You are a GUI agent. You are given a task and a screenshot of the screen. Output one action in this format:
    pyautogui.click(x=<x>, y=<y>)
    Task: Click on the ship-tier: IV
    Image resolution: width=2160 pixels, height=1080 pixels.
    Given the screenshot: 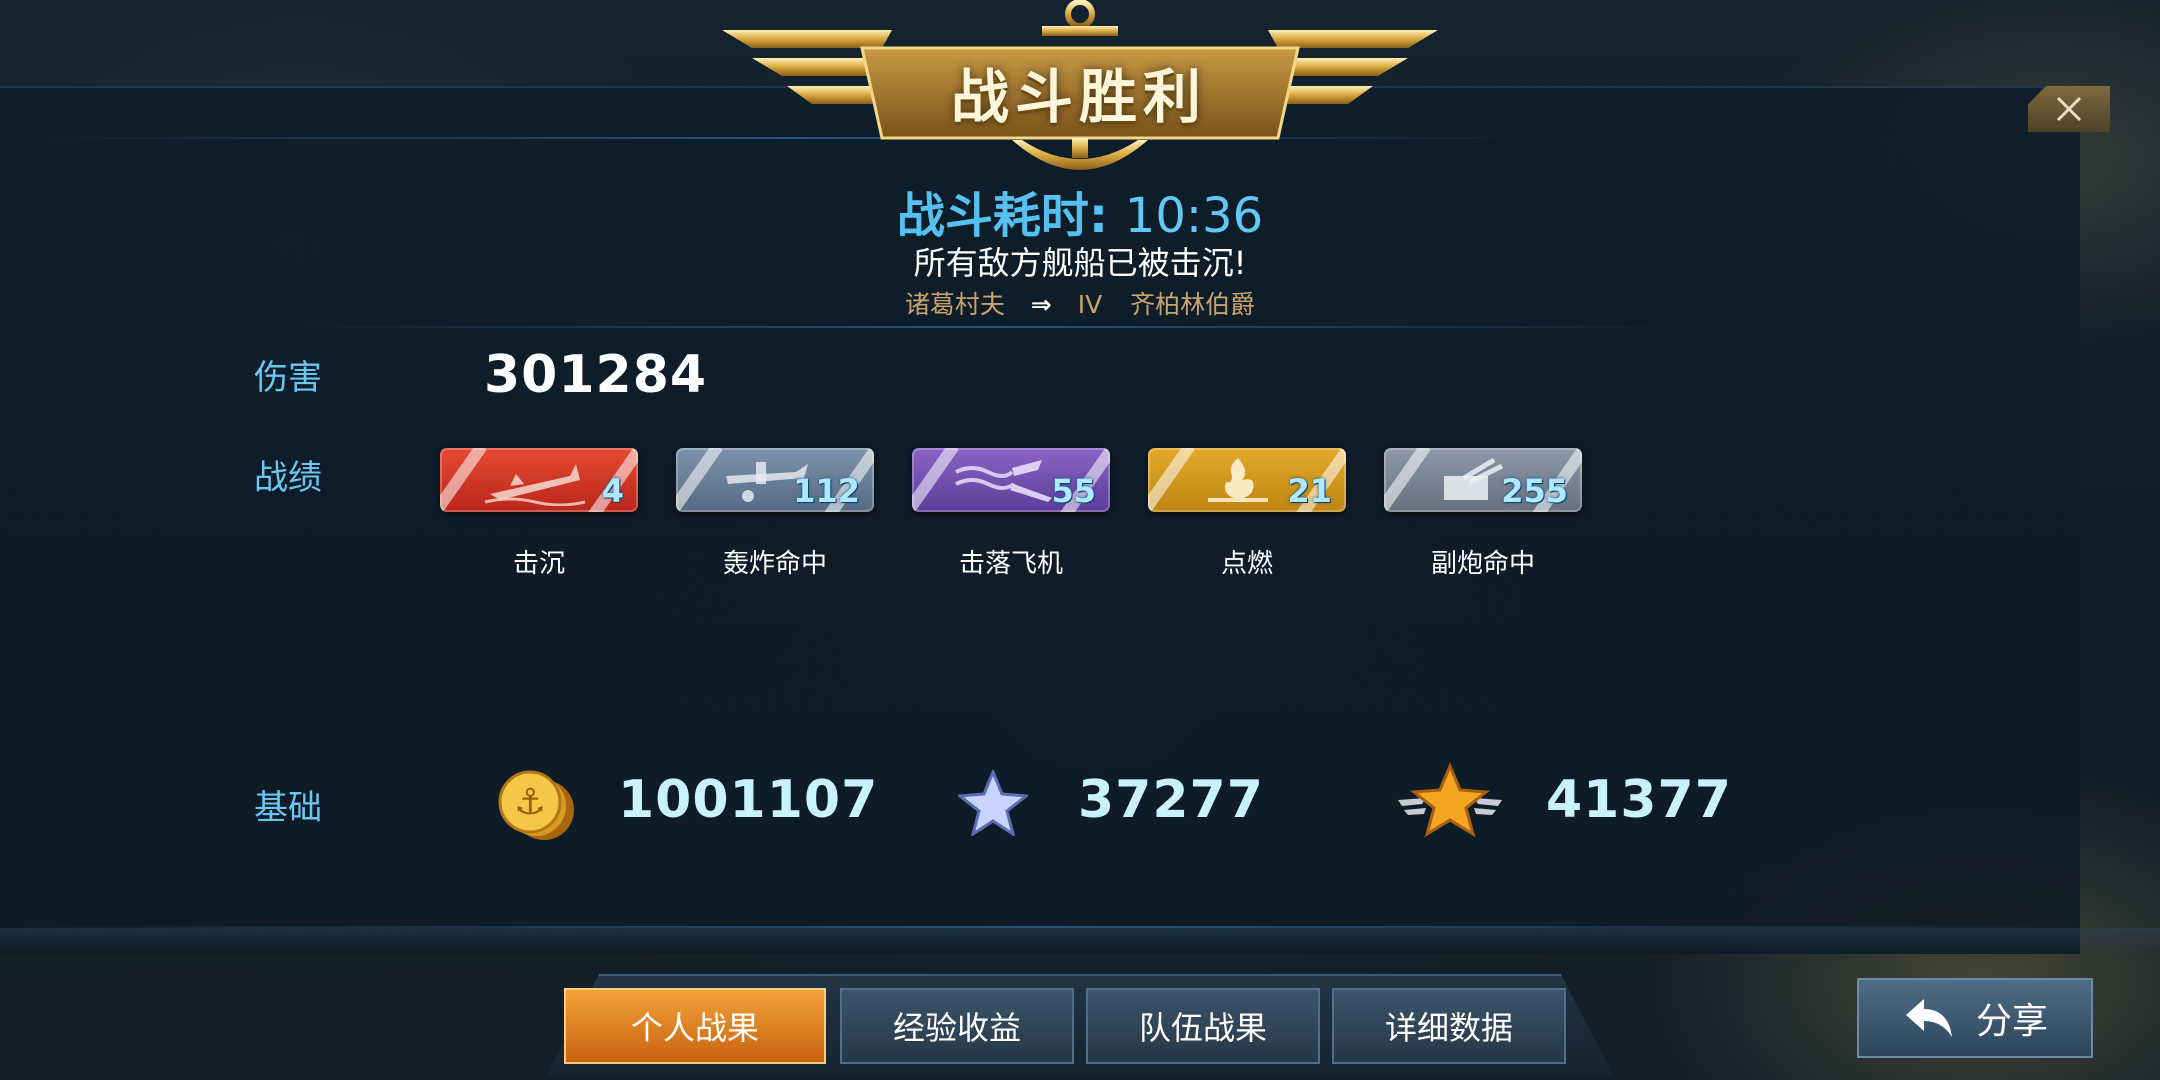 What is the action you would take?
    pyautogui.click(x=1090, y=304)
    